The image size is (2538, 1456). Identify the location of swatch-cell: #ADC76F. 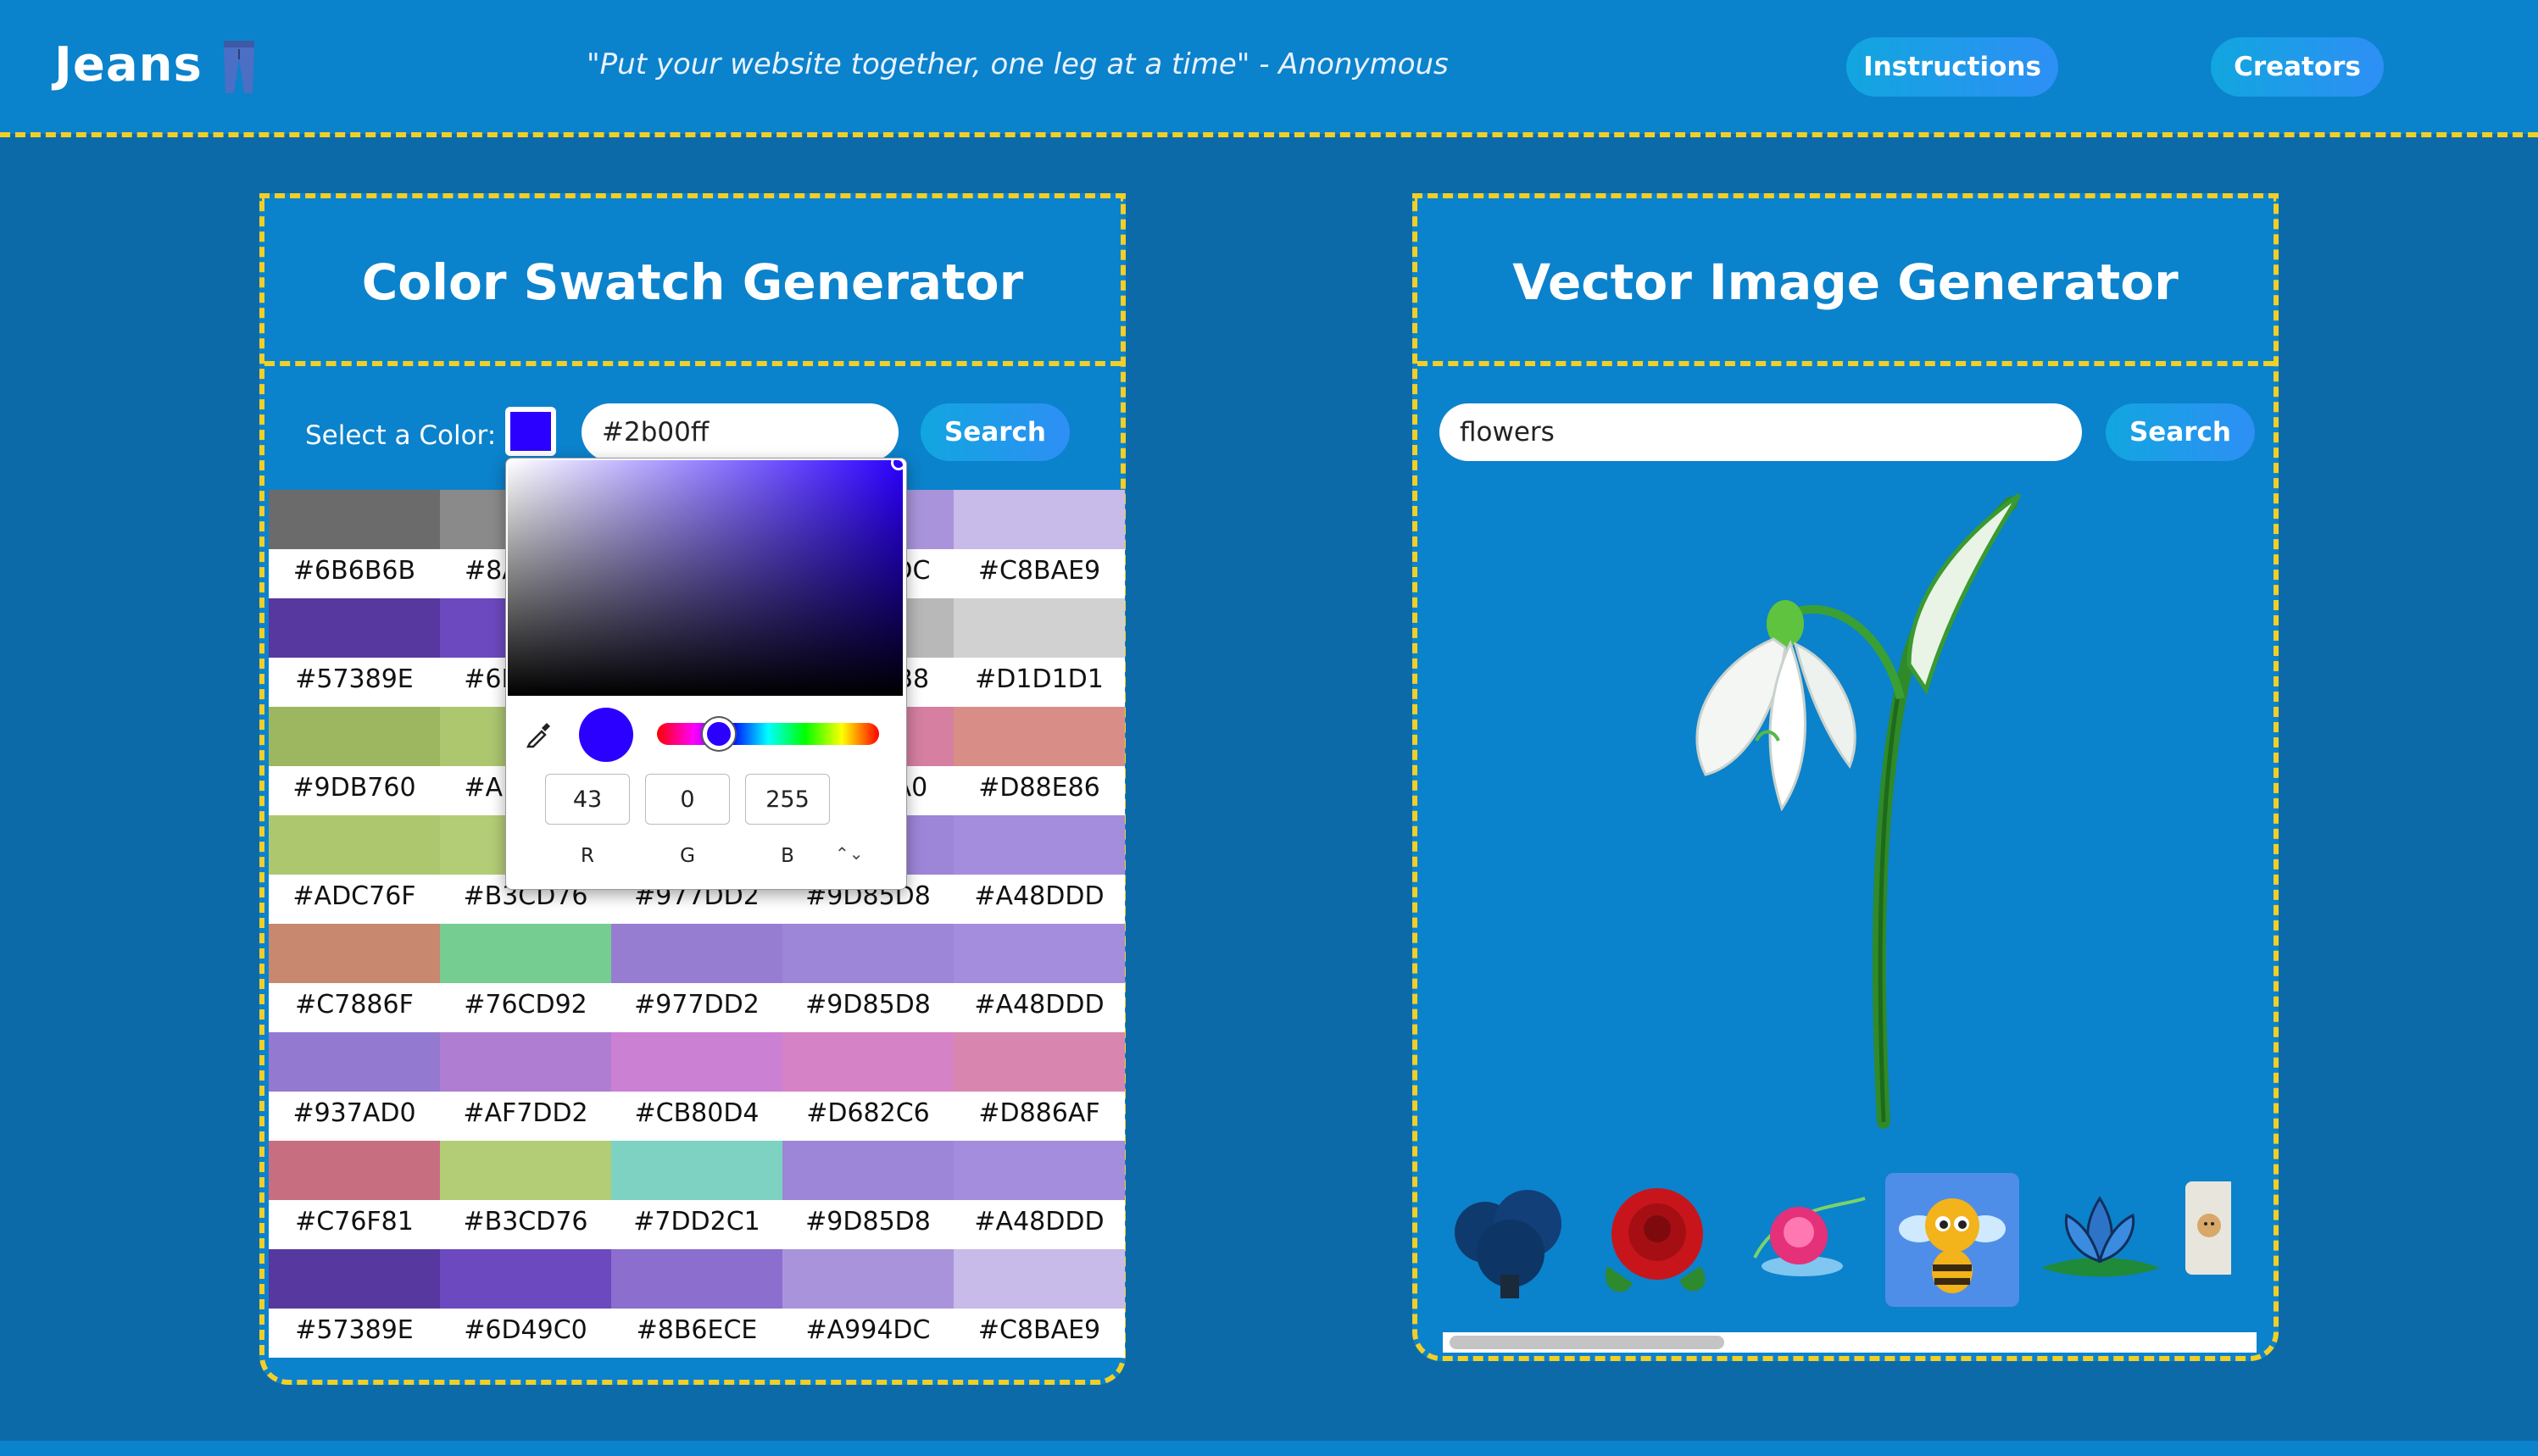
(354, 870).